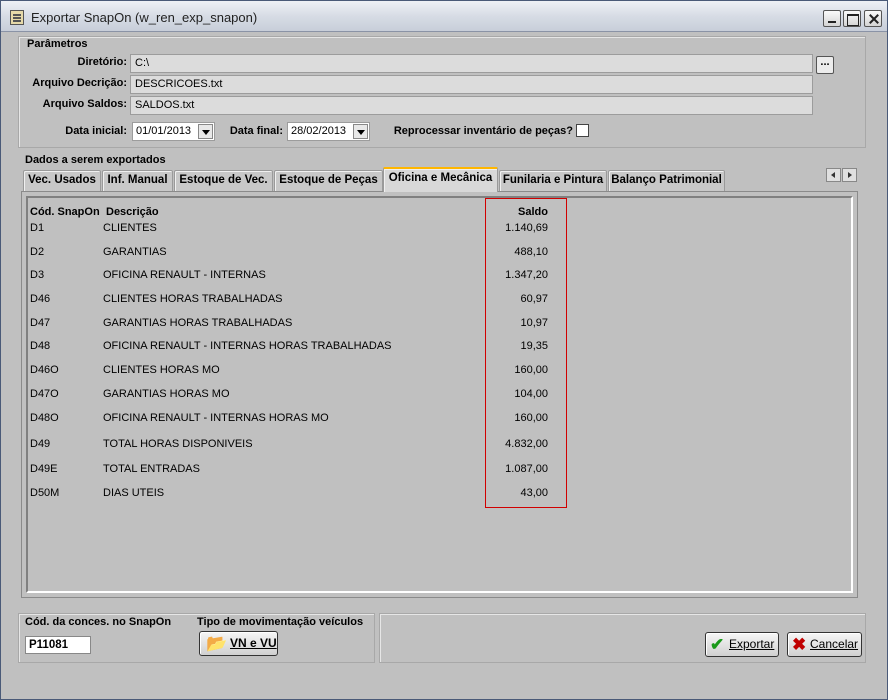 Image resolution: width=888 pixels, height=700 pixels. I want to click on check-icon: ✔, so click(717, 644).